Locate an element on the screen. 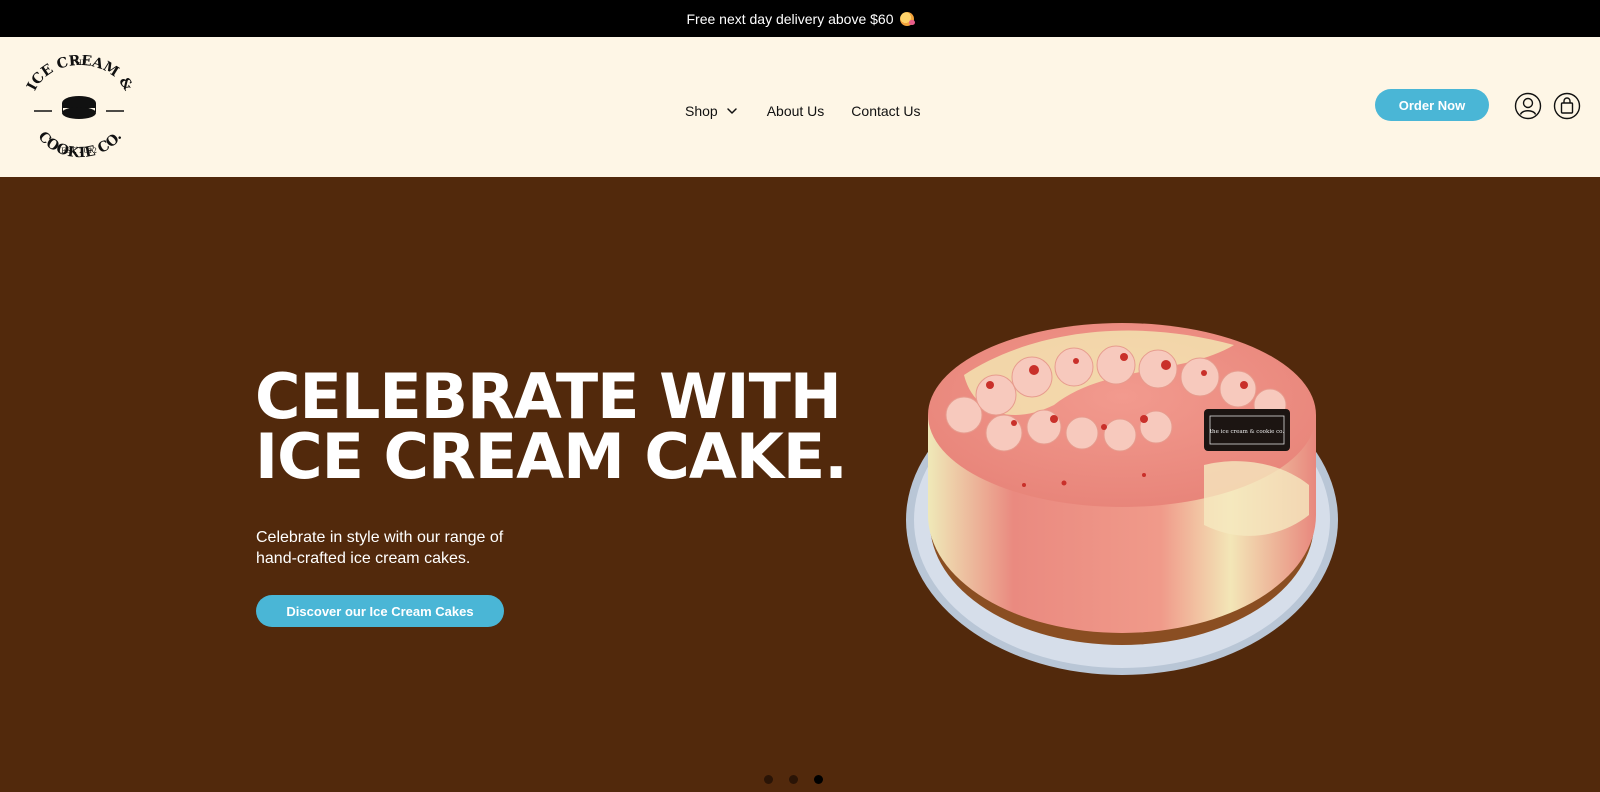  announcement-text: Free next day delivery above $60 is located at coordinates (790, 18).